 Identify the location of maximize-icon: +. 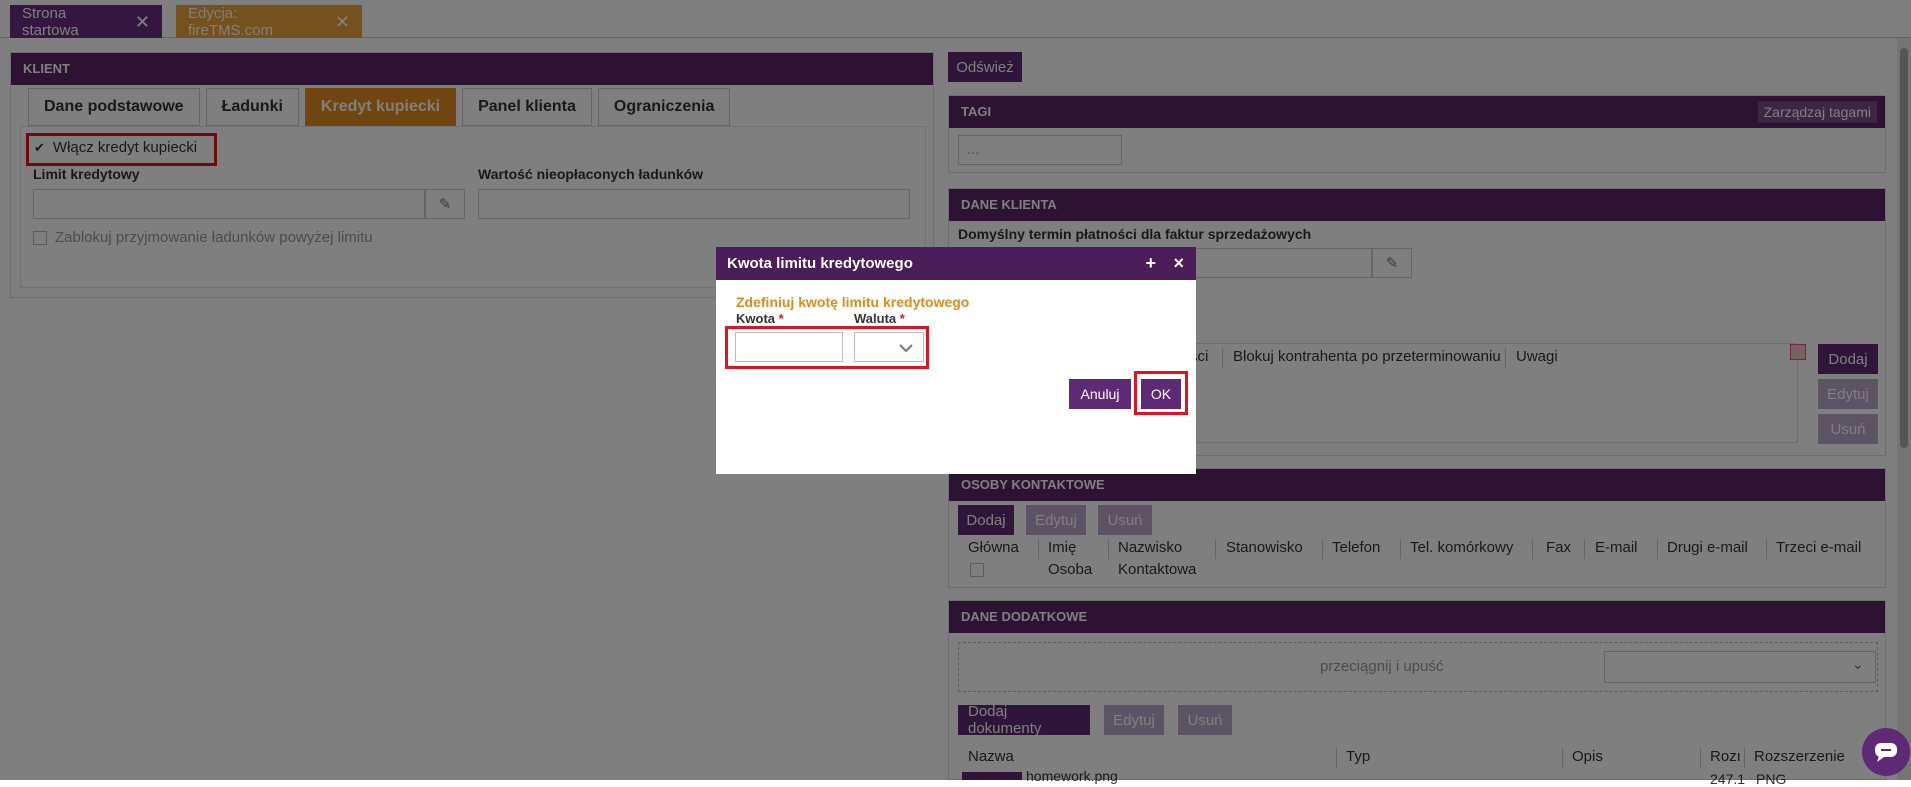
(1150, 263).